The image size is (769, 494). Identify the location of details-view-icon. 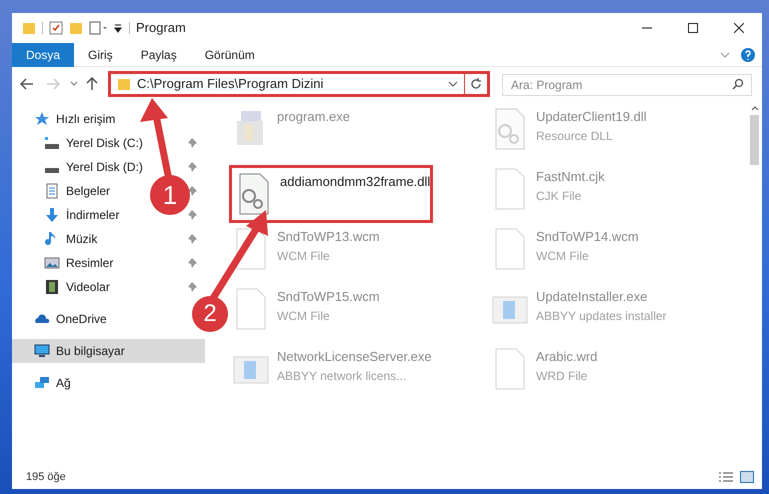
(726, 477).